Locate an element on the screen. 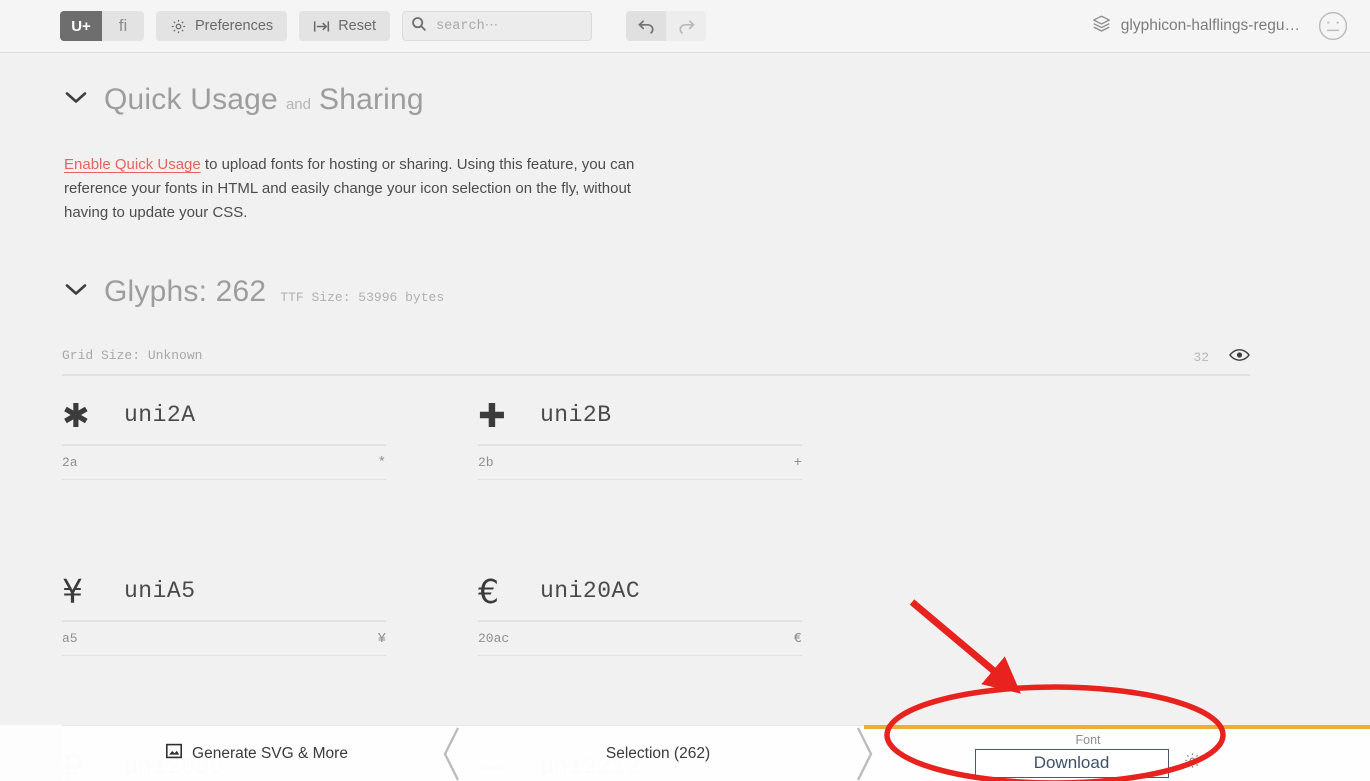 The width and height of the screenshot is (1370, 781). generate-svg-button: Generate SVG & More is located at coordinates (257, 753).